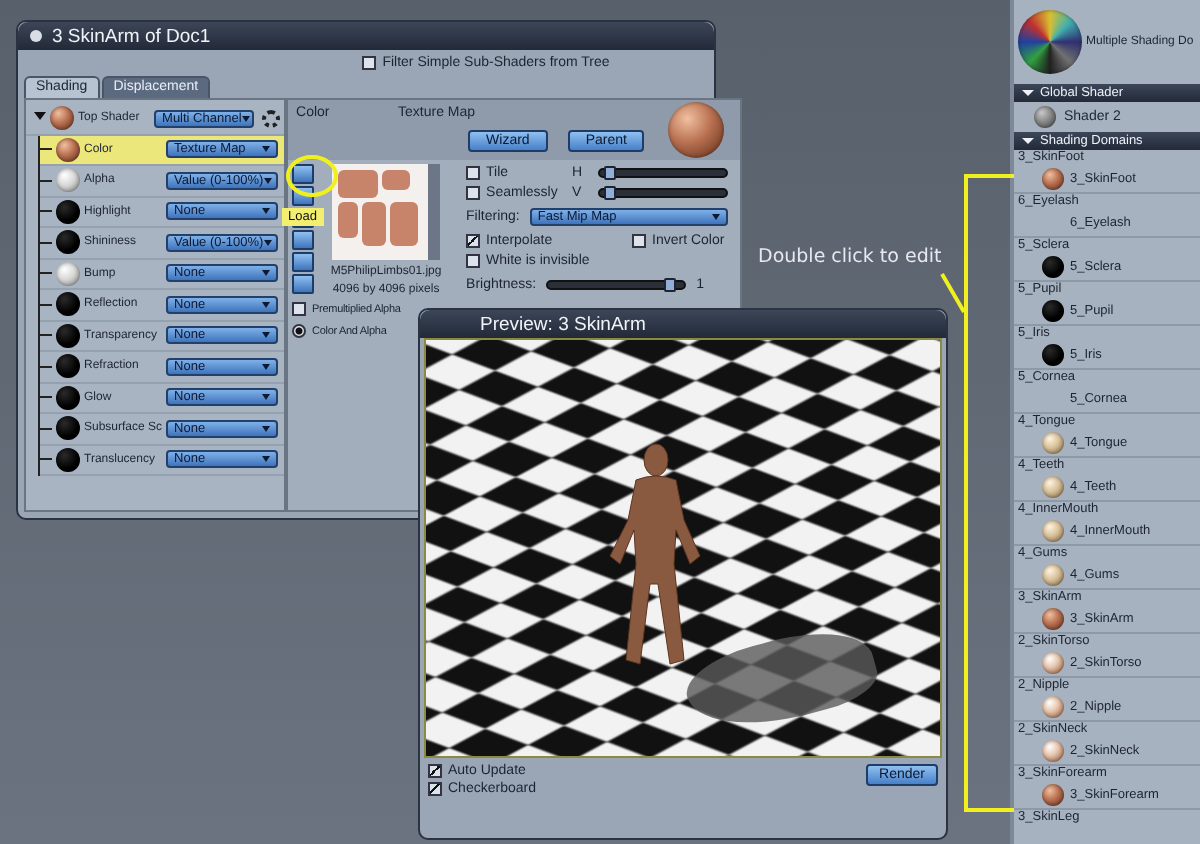 Image resolution: width=1200 pixels, height=844 pixels. What do you see at coordinates (380, 212) in the screenshot?
I see `texture-thumbnail` at bounding box center [380, 212].